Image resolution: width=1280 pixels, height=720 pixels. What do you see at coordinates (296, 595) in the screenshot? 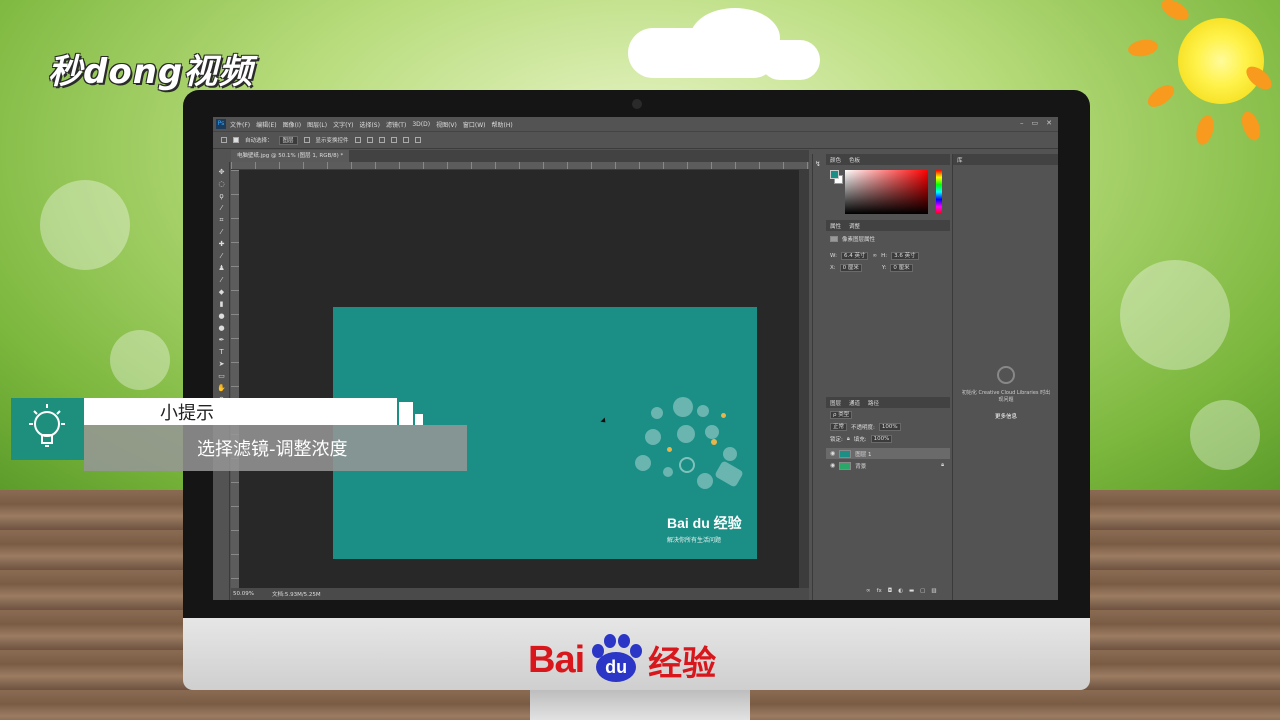
I see `document-size: 文档:5.93M/5.25M` at bounding box center [296, 595].